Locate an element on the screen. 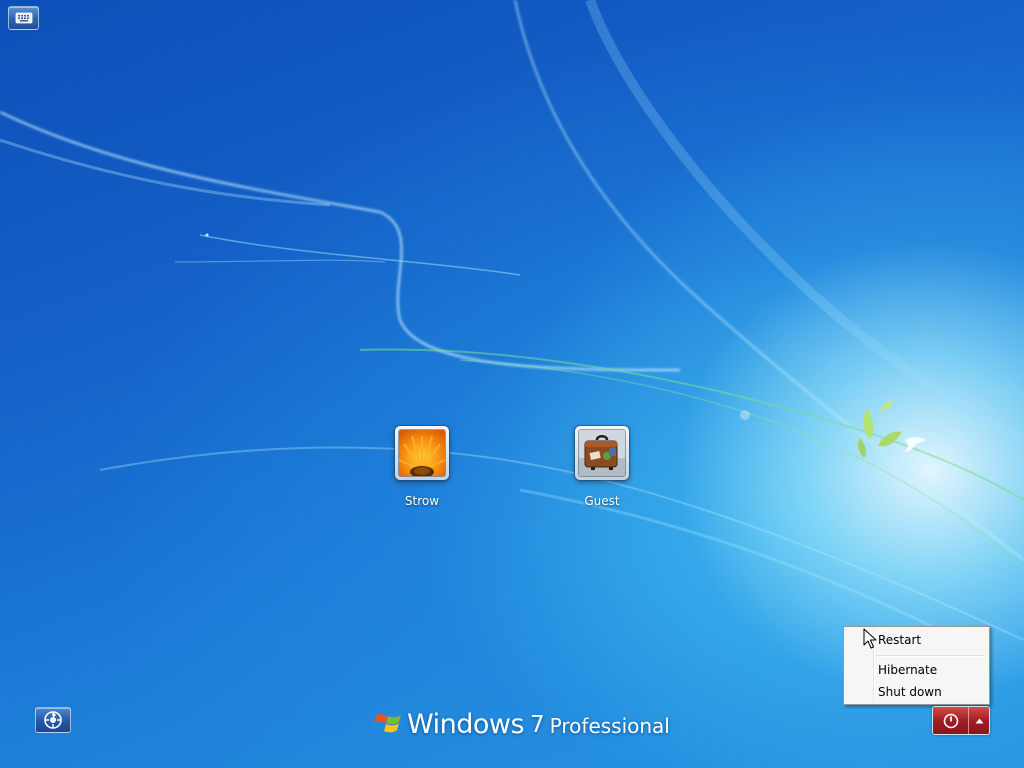  ease-of-access-button is located at coordinates (53, 720).